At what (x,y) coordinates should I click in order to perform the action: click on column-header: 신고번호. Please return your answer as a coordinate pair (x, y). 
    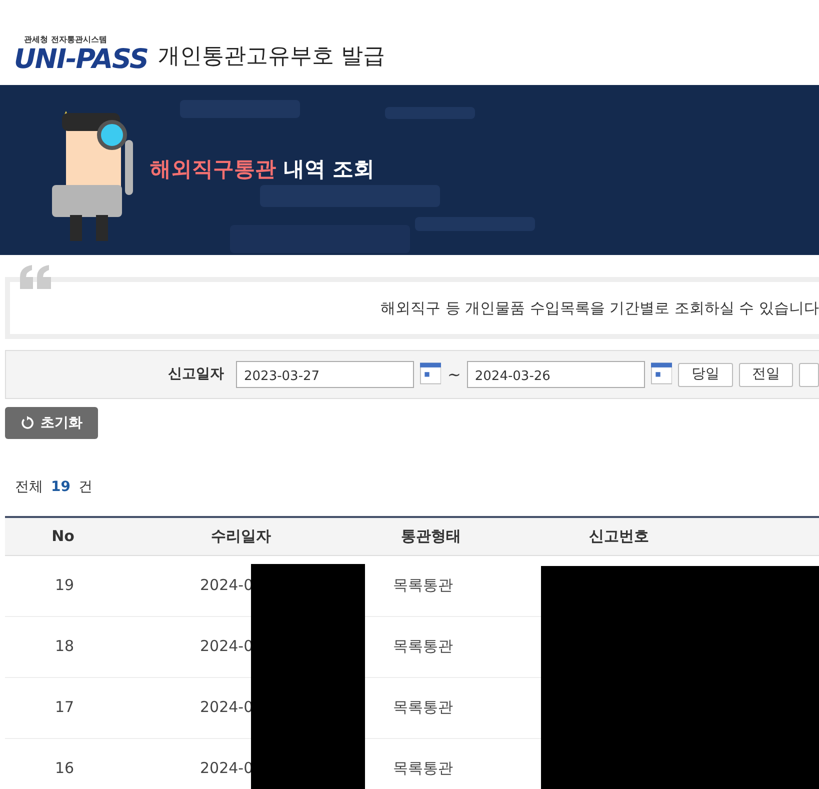
    Looking at the image, I should click on (619, 536).